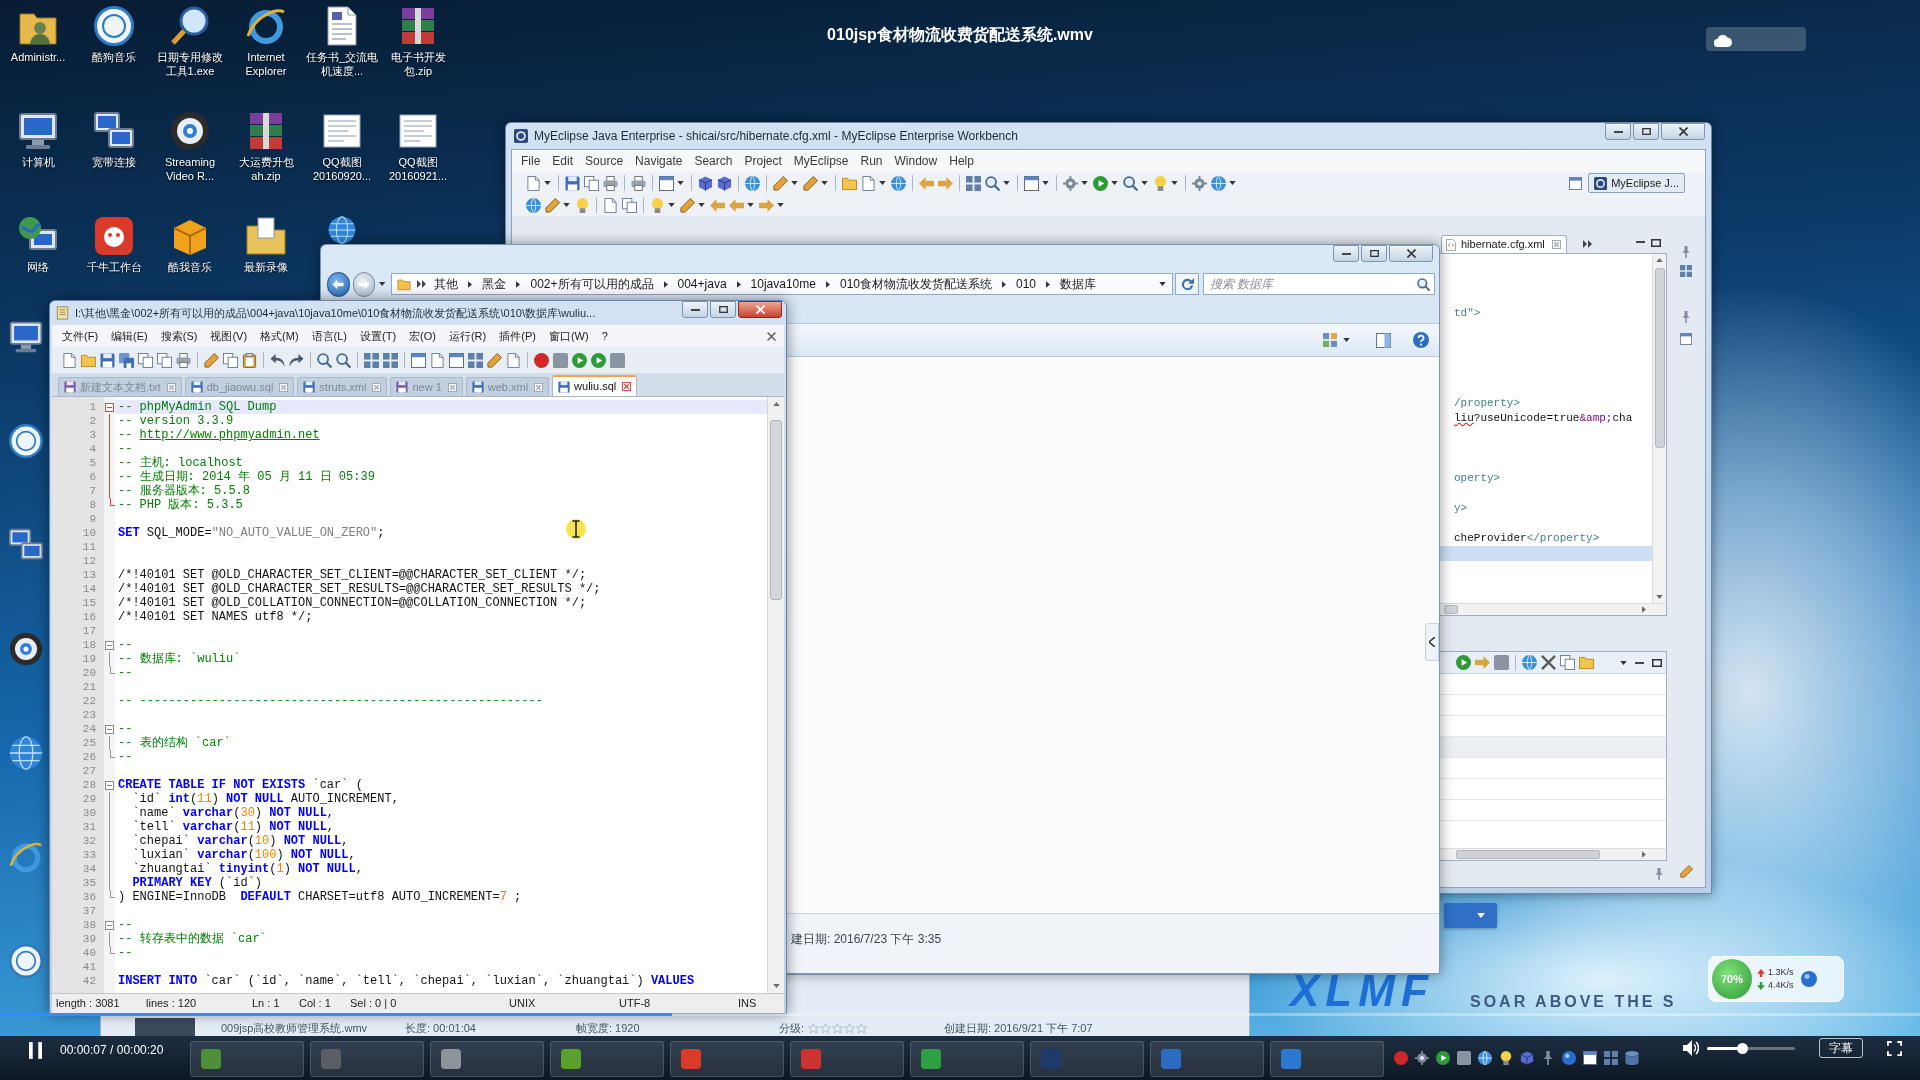 The height and width of the screenshot is (1080, 1920). Describe the element at coordinates (610, 183) in the screenshot. I see `printer-icon` at that location.